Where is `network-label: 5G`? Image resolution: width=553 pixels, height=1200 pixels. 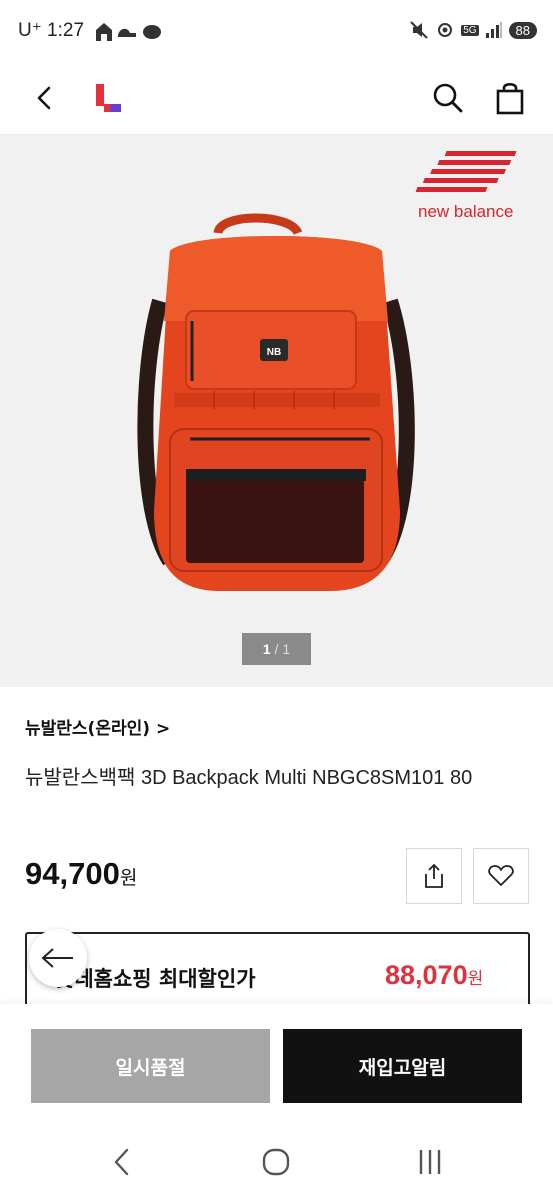 network-label: 5G is located at coordinates (470, 30).